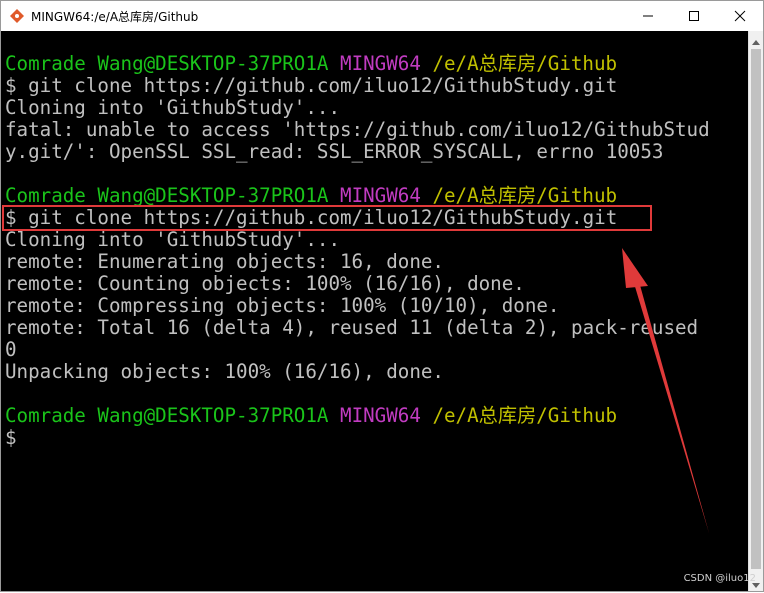 The height and width of the screenshot is (593, 764). I want to click on close-icon, so click(740, 16).